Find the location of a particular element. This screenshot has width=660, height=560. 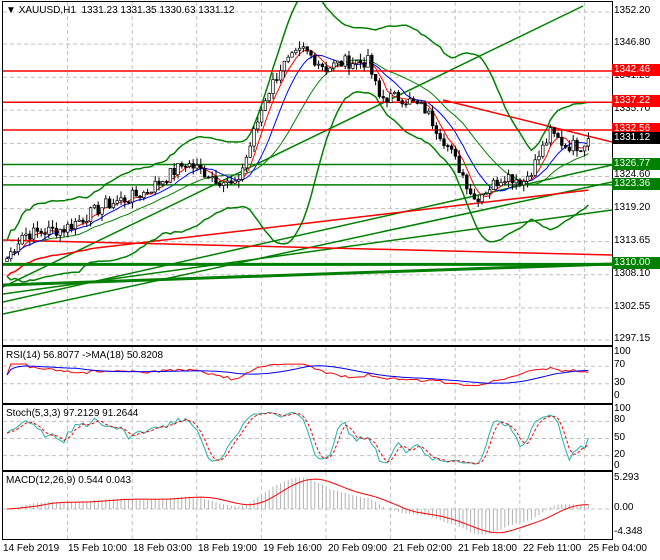

current-price-tag: 1331.12 is located at coordinates (636, 137).